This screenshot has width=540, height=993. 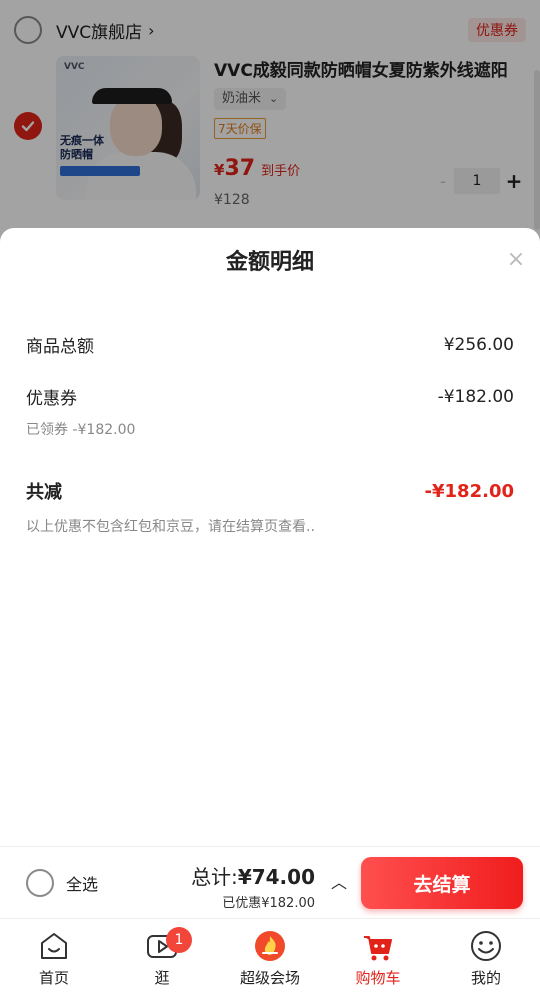 I want to click on bottom-tab-bar: 首页 1 逛 超级会场 购物车 我的, so click(x=270, y=955).